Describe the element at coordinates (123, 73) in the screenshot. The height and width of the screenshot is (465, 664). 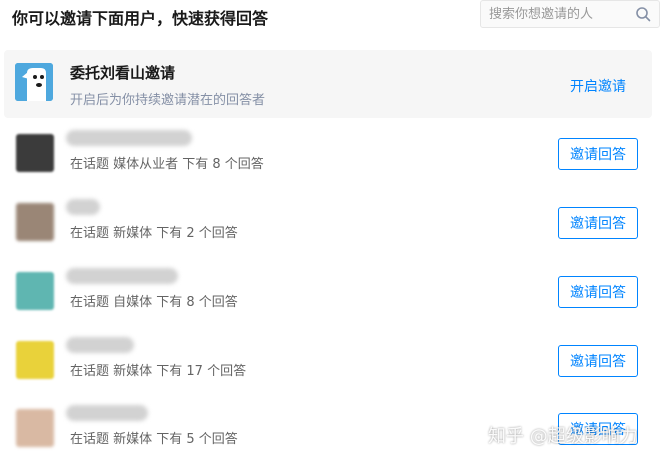
I see `delegate-title: 委托刘看山邀请` at that location.